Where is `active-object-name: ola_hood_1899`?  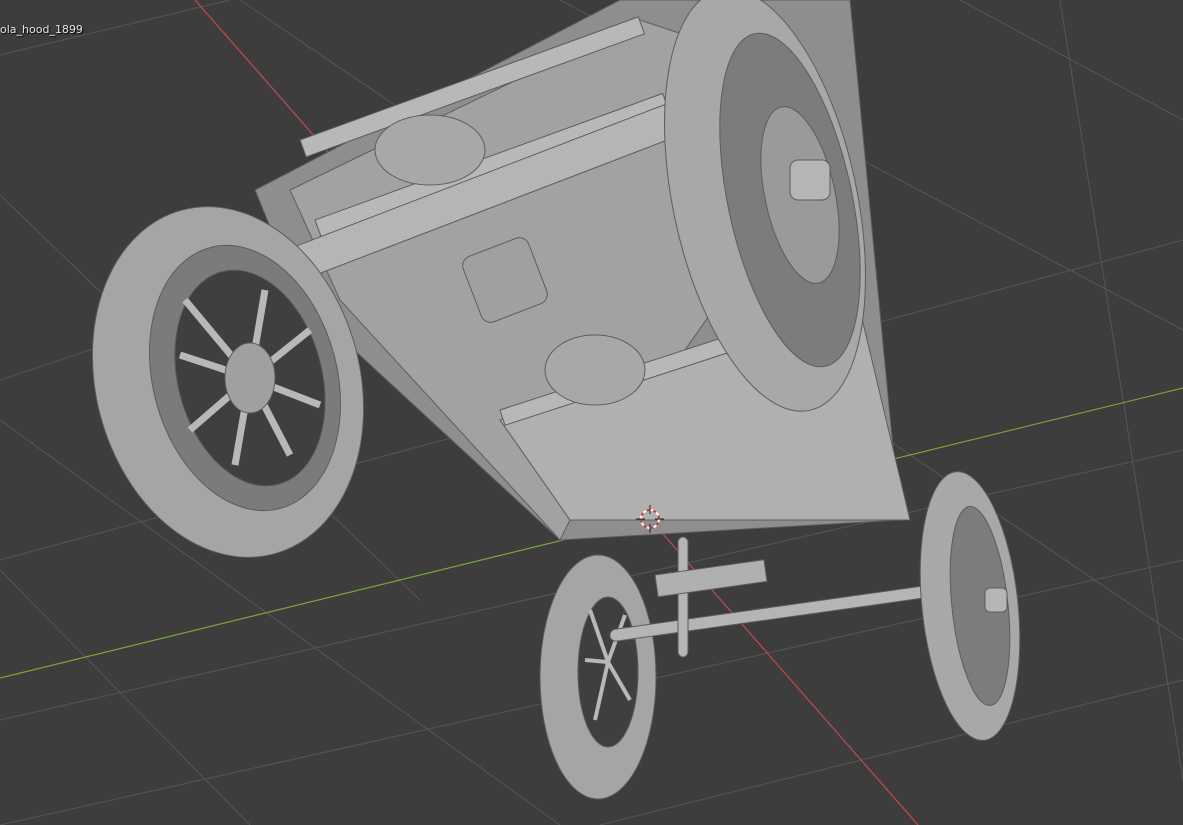
active-object-name: ola_hood_1899 is located at coordinates (41, 29).